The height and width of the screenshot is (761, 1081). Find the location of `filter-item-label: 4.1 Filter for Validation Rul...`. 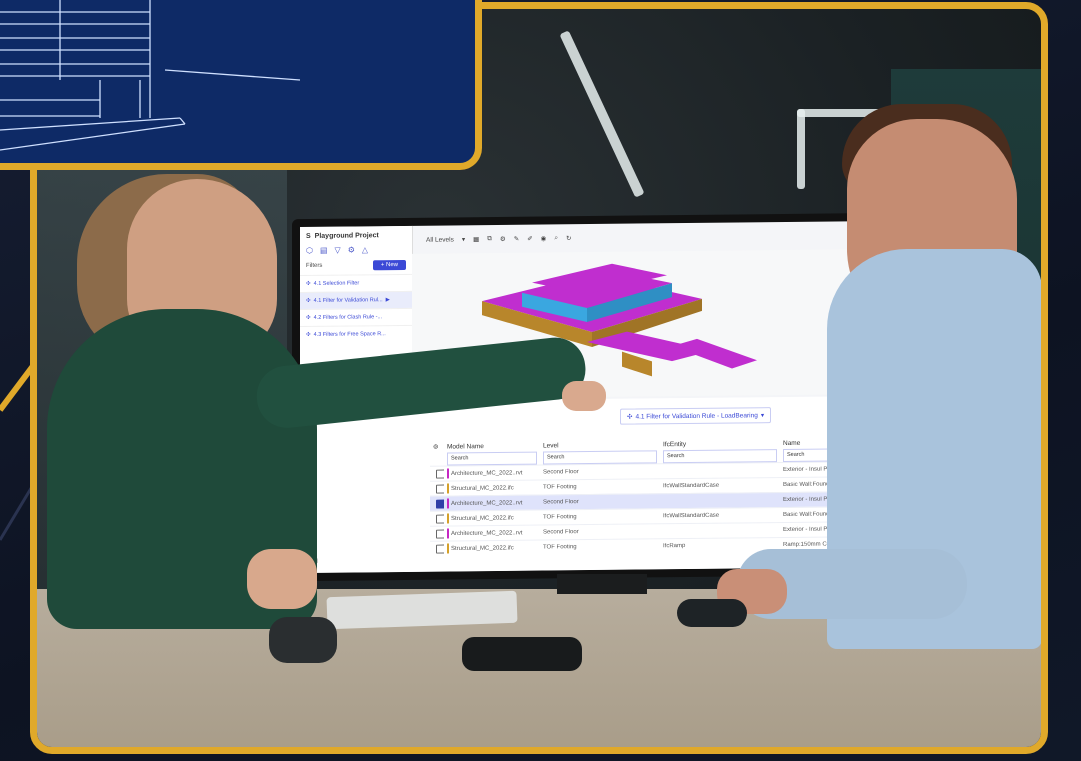

filter-item-label: 4.1 Filter for Validation Rul... is located at coordinates (348, 300).